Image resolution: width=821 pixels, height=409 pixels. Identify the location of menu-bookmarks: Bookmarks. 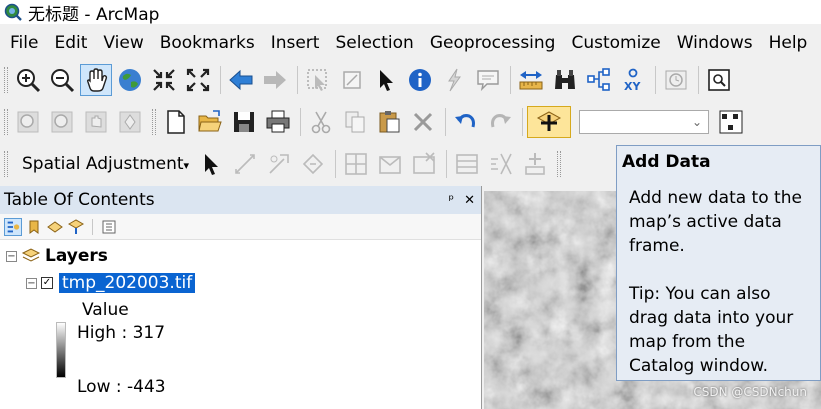
(207, 43).